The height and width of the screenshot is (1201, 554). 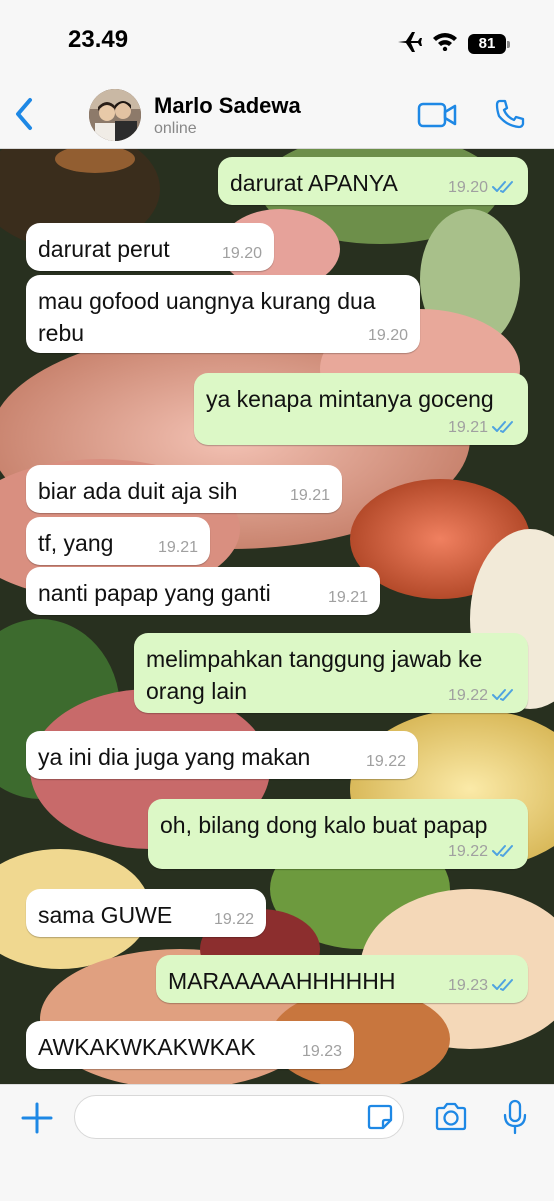 What do you see at coordinates (138, 491) in the screenshot?
I see `message-text: biar ada duit aja sih` at bounding box center [138, 491].